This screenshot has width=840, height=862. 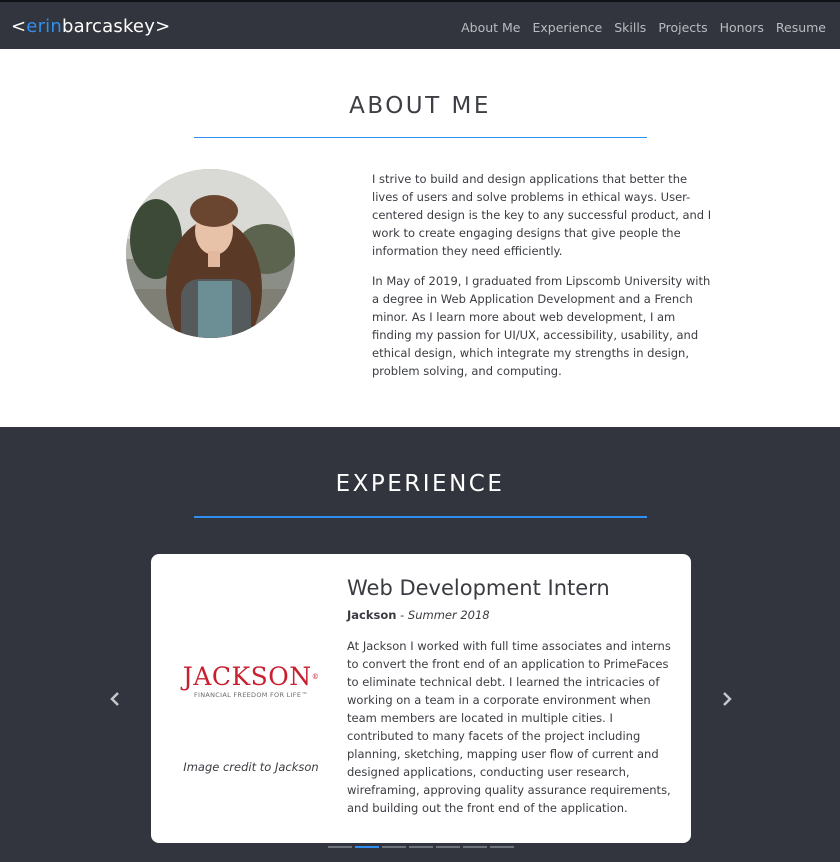 What do you see at coordinates (251, 767) in the screenshot?
I see `image-credit: Image credit to Jackson` at bounding box center [251, 767].